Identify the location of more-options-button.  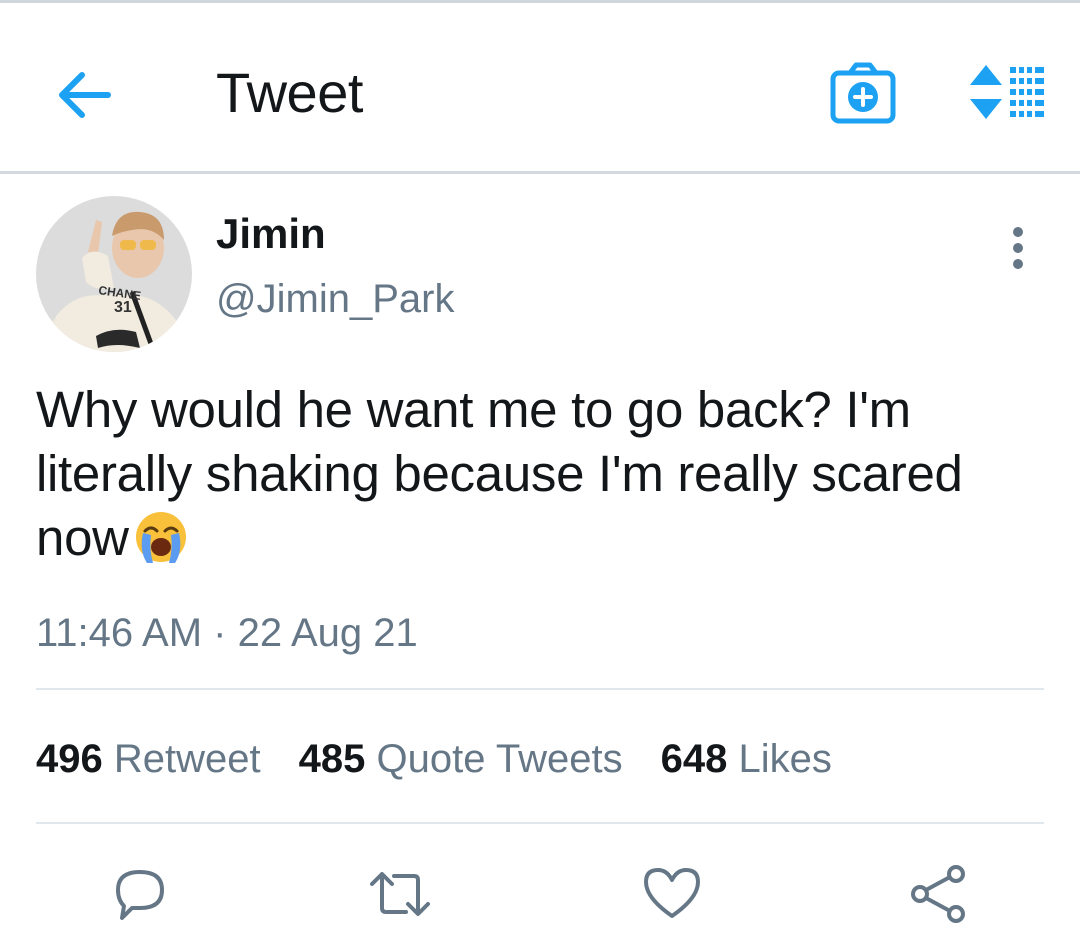
(1018, 248).